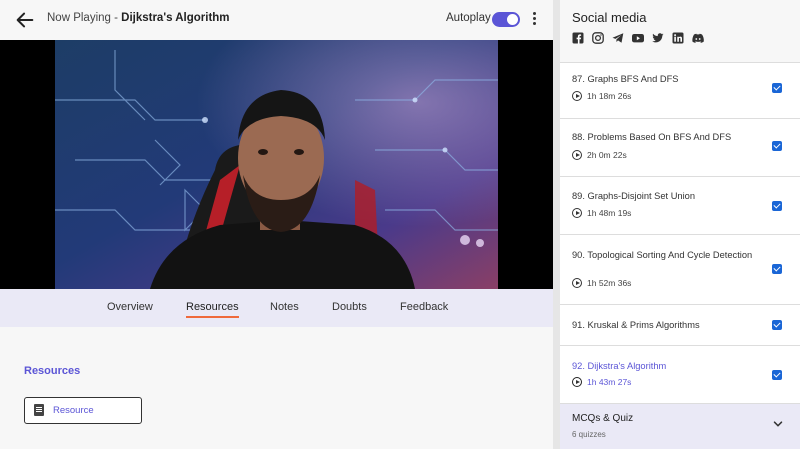  Describe the element at coordinates (512, 19) in the screenshot. I see `toggle-knob` at that location.